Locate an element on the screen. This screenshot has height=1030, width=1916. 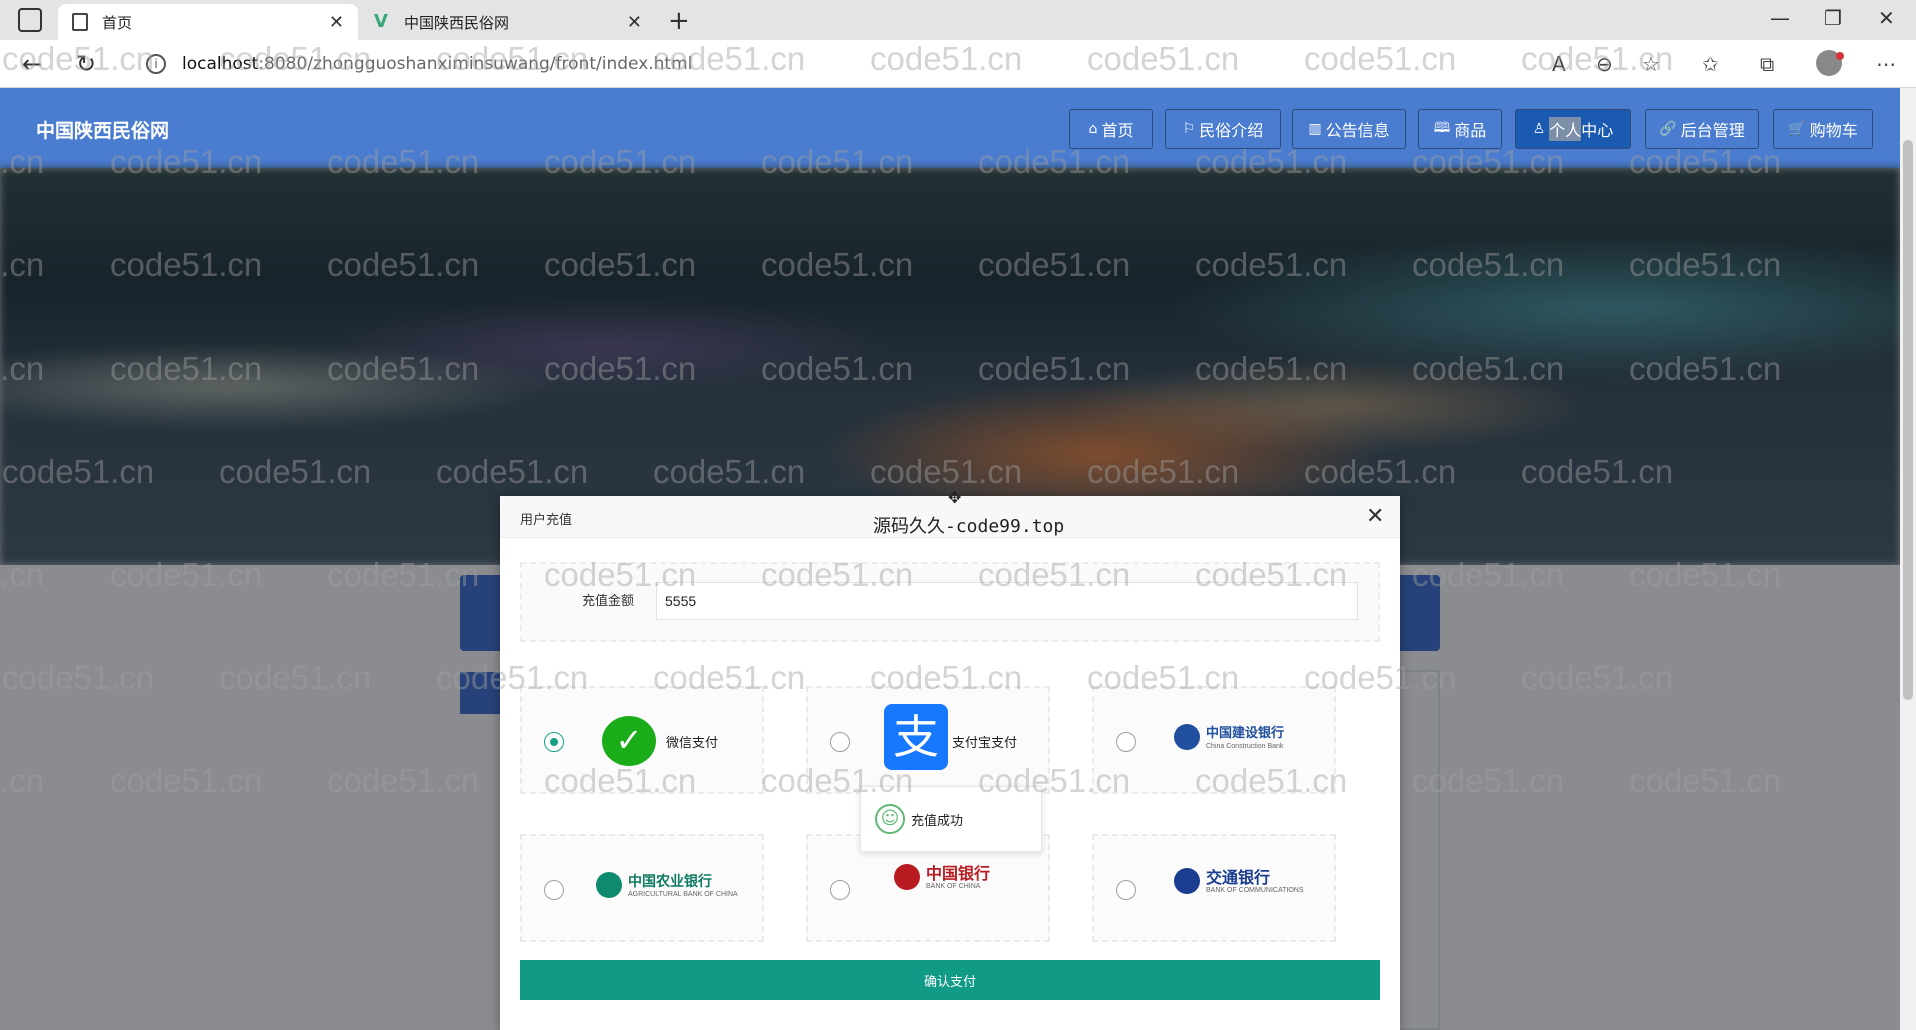
tab-title: 首页 is located at coordinates (117, 22).